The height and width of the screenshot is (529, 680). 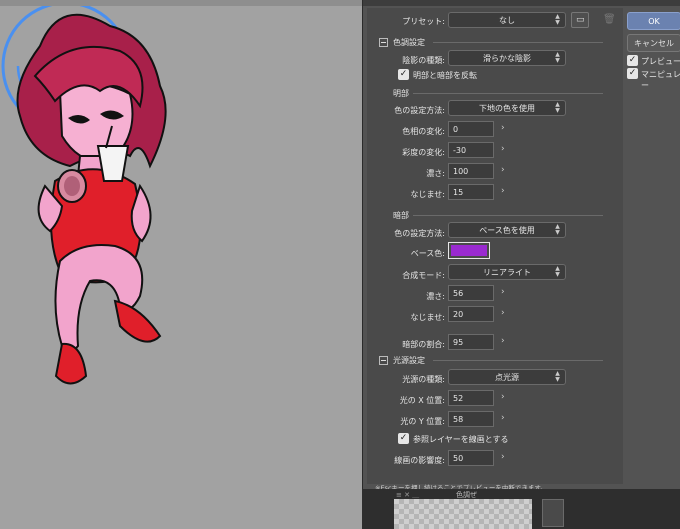 I want to click on x-position-input: 52, so click(x=471, y=398).